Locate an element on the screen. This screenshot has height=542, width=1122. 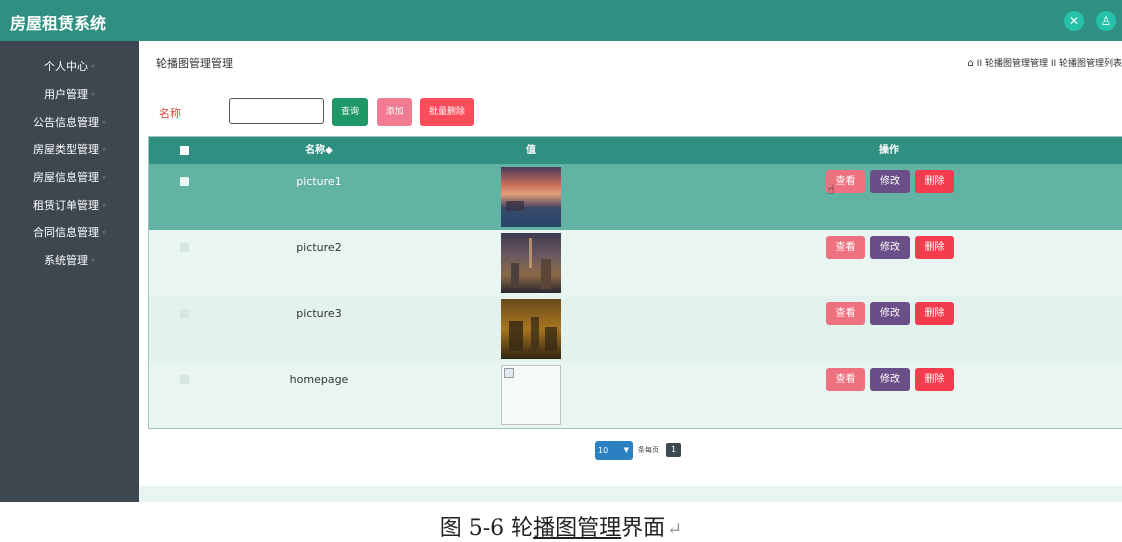
sidebar-item-rental-order-management: 租赁订单管理 ▾ is located at coordinates (69, 206).